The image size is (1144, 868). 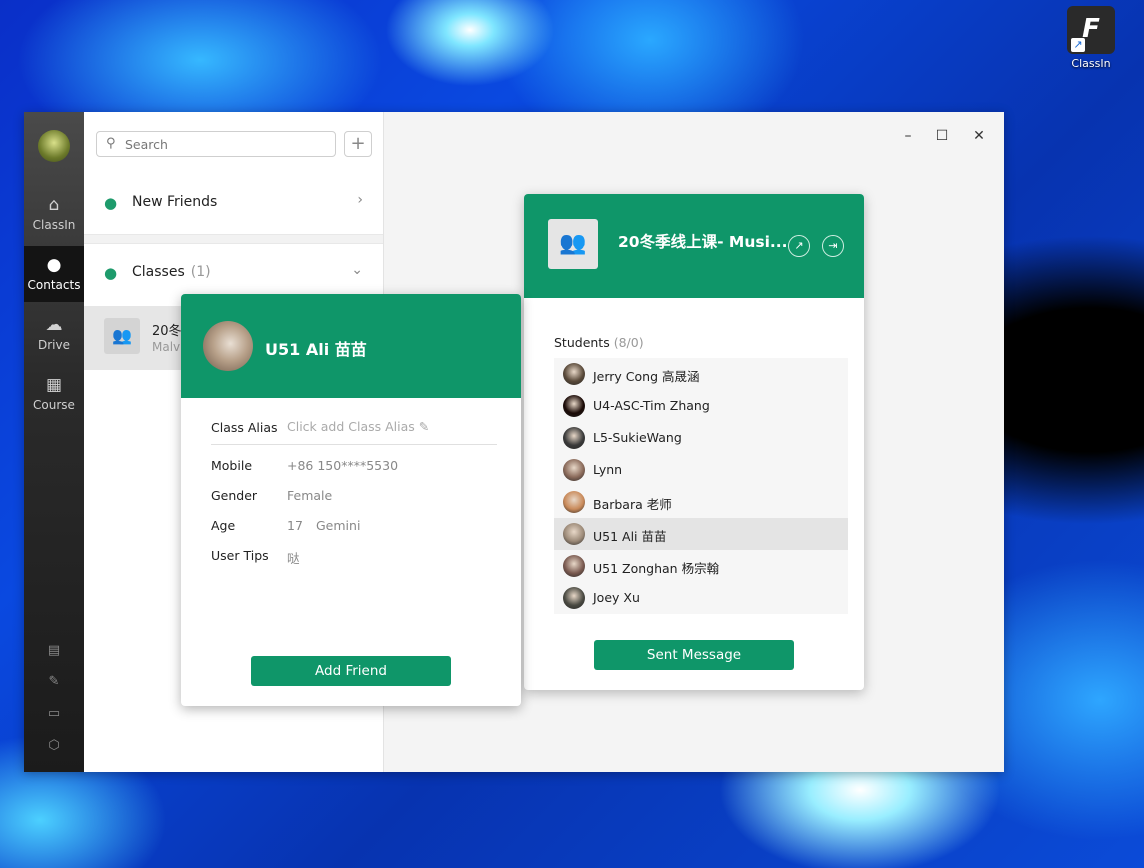 I want to click on classin-app-icon: F ↗, so click(x=1091, y=30).